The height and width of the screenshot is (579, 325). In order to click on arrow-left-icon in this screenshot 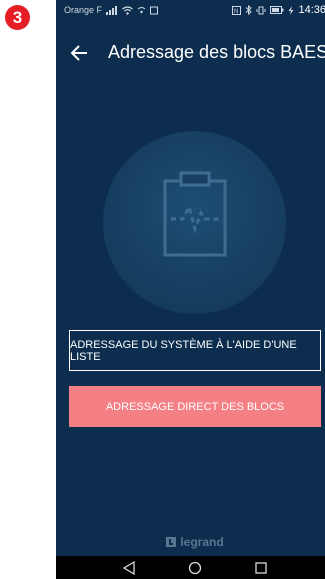, I will do `click(79, 53)`.